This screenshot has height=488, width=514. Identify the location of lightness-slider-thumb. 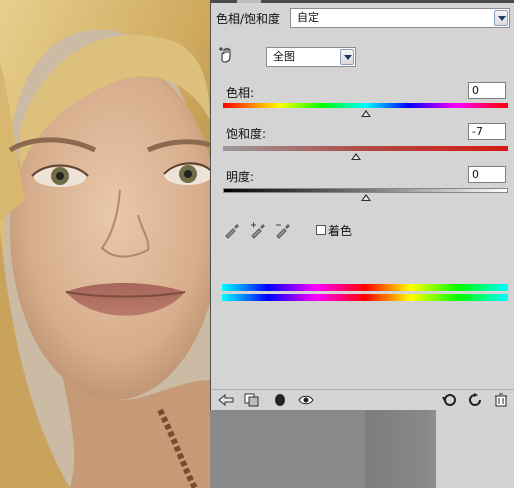
(365, 197).